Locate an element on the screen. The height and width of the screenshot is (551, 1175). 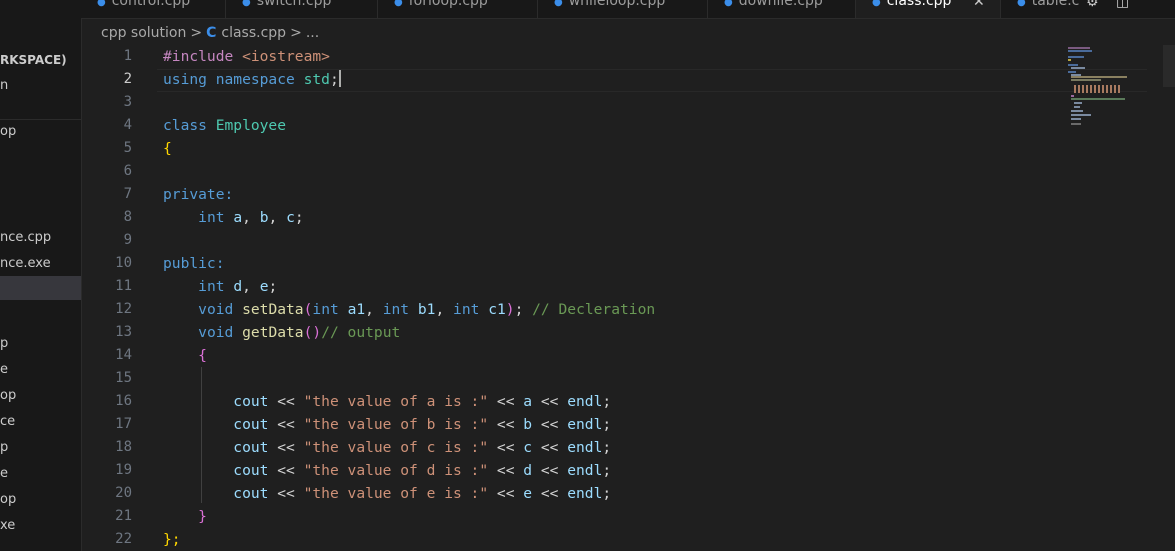
sidebar-item-file: nce.cpp is located at coordinates (40, 238).